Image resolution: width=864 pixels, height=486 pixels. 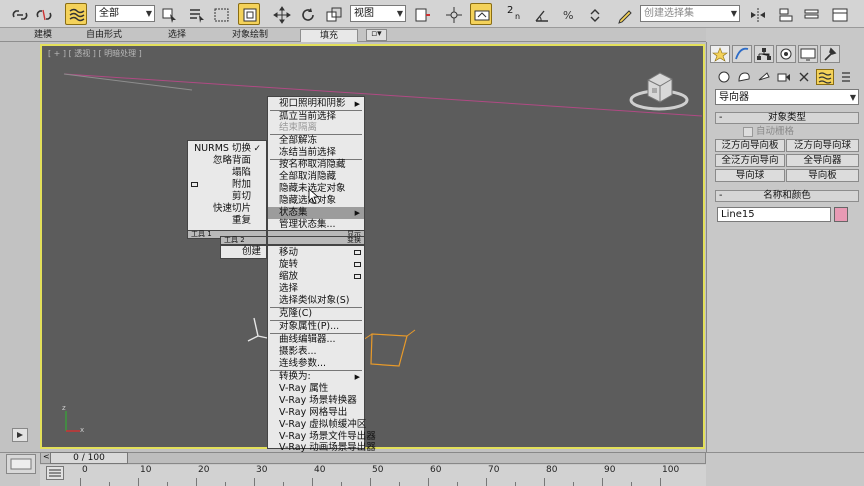 What do you see at coordinates (750, 175) in the screenshot?
I see `sphere-deflector-button: 导向球` at bounding box center [750, 175].